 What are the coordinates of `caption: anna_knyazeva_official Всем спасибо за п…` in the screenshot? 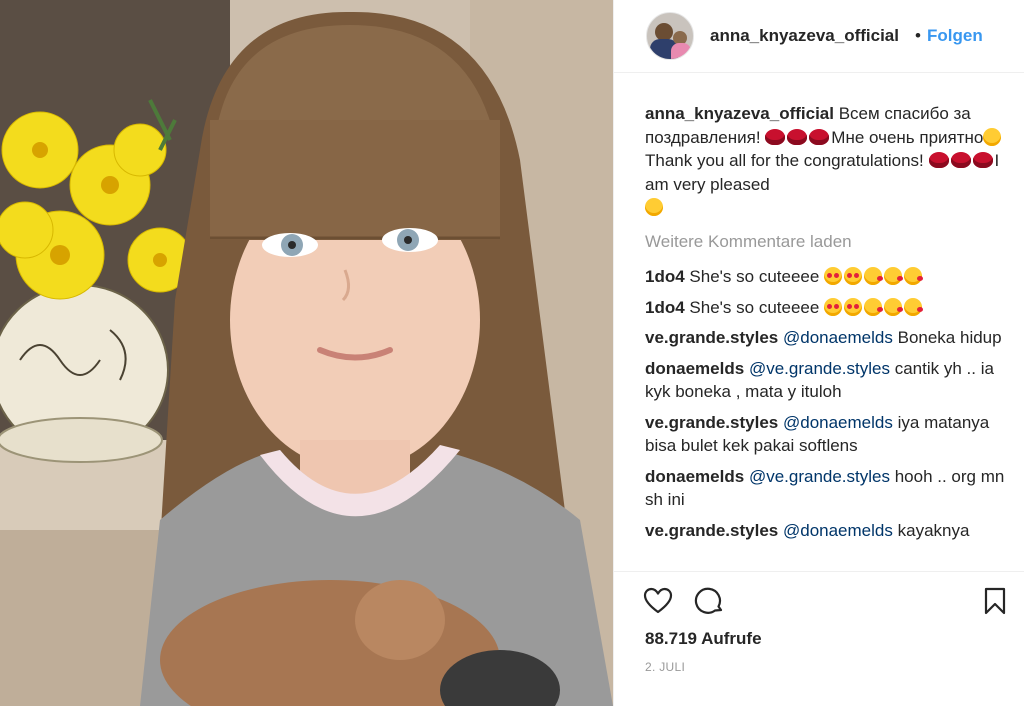 It's located at (825, 161).